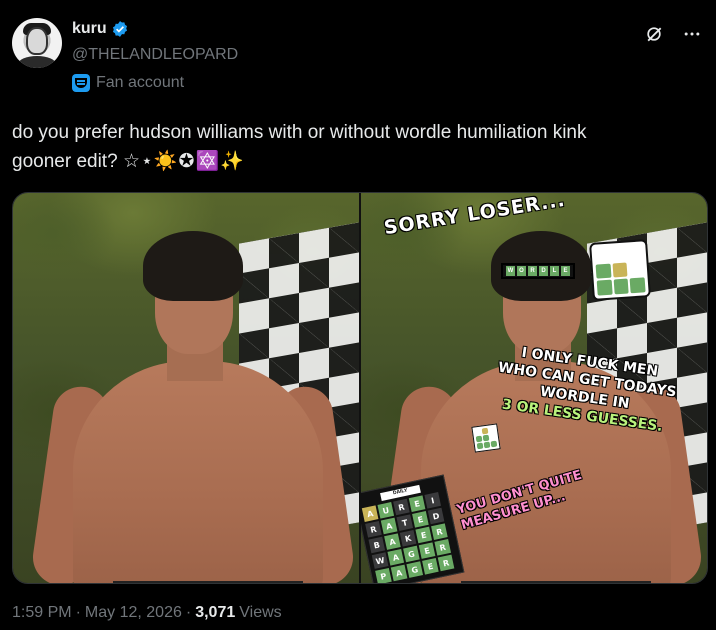  What do you see at coordinates (486, 438) in the screenshot?
I see `wordle-mini-sticker` at bounding box center [486, 438].